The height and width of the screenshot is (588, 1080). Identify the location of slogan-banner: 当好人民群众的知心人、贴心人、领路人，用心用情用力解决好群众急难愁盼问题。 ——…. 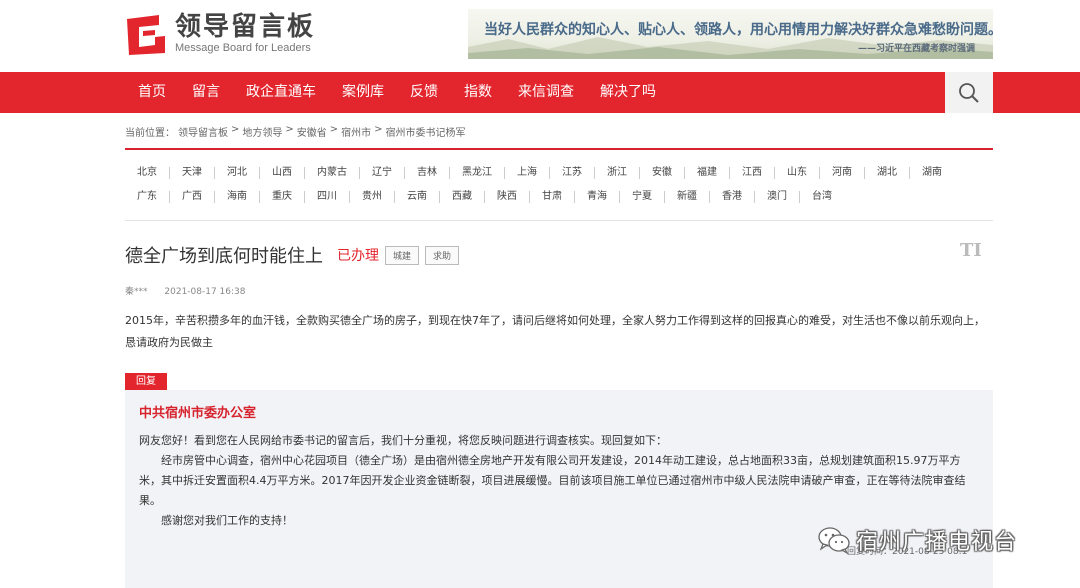
(730, 34).